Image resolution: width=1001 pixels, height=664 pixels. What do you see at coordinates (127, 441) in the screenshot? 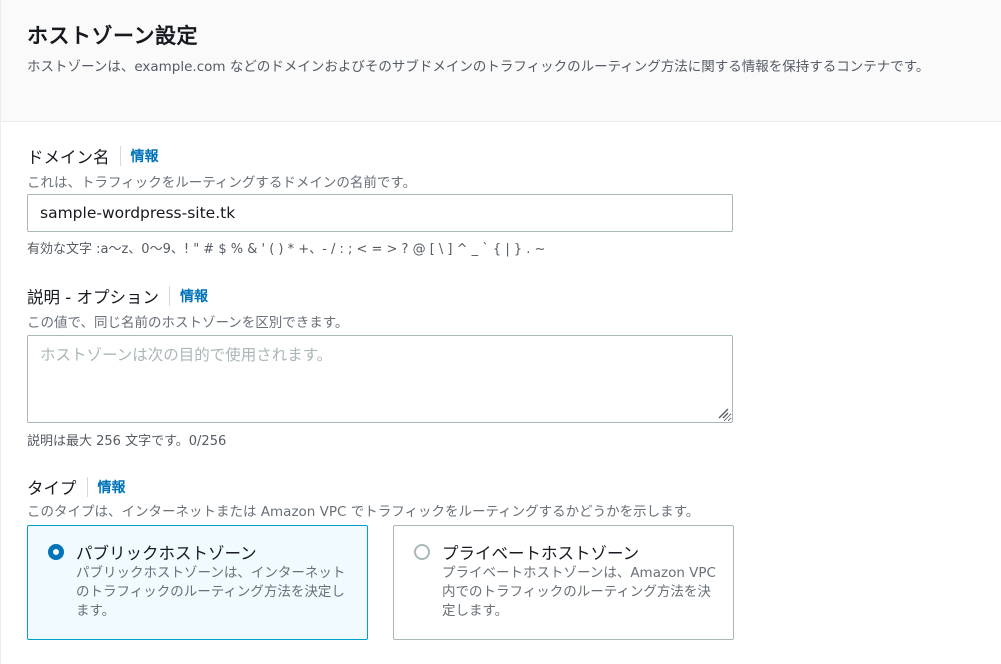
I see `comment-constraint: 説明は最大 256 文字です。0/256` at bounding box center [127, 441].